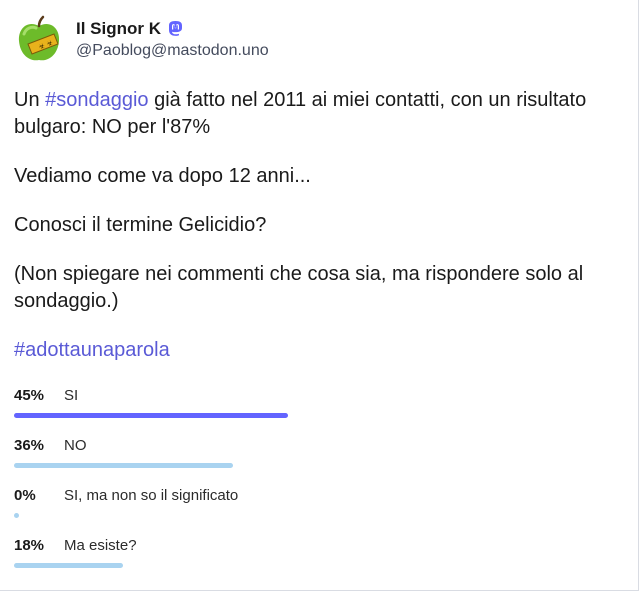 Image resolution: width=639 pixels, height=591 pixels. Describe the element at coordinates (29, 545) in the screenshot. I see `poll-option-percent: 18%` at that location.